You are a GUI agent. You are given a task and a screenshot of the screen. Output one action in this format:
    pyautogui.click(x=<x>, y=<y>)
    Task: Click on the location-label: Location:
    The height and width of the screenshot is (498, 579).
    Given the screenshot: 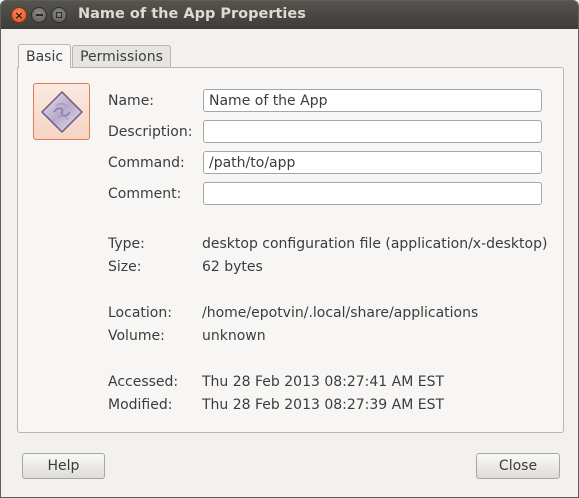 What is the action you would take?
    pyautogui.click(x=140, y=313)
    